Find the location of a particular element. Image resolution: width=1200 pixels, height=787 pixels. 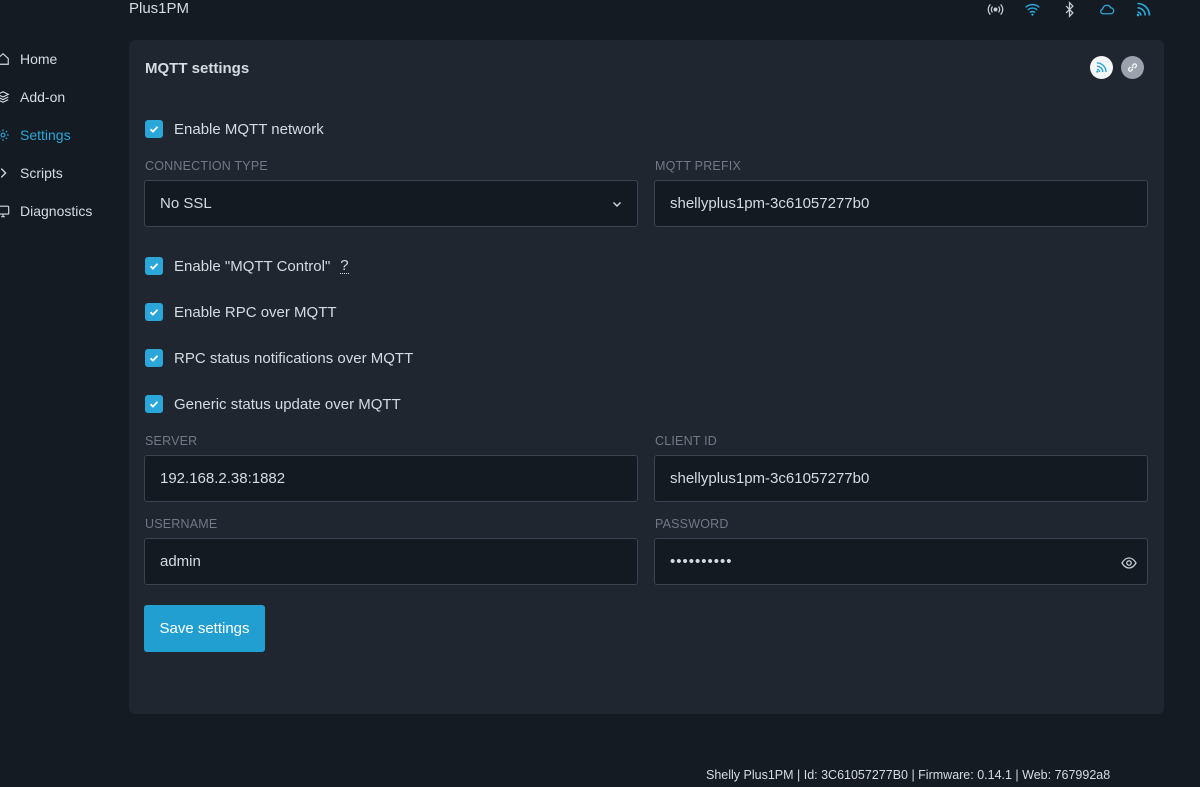

mqtt-control-label: Enable "MQTT Control" is located at coordinates (252, 266).